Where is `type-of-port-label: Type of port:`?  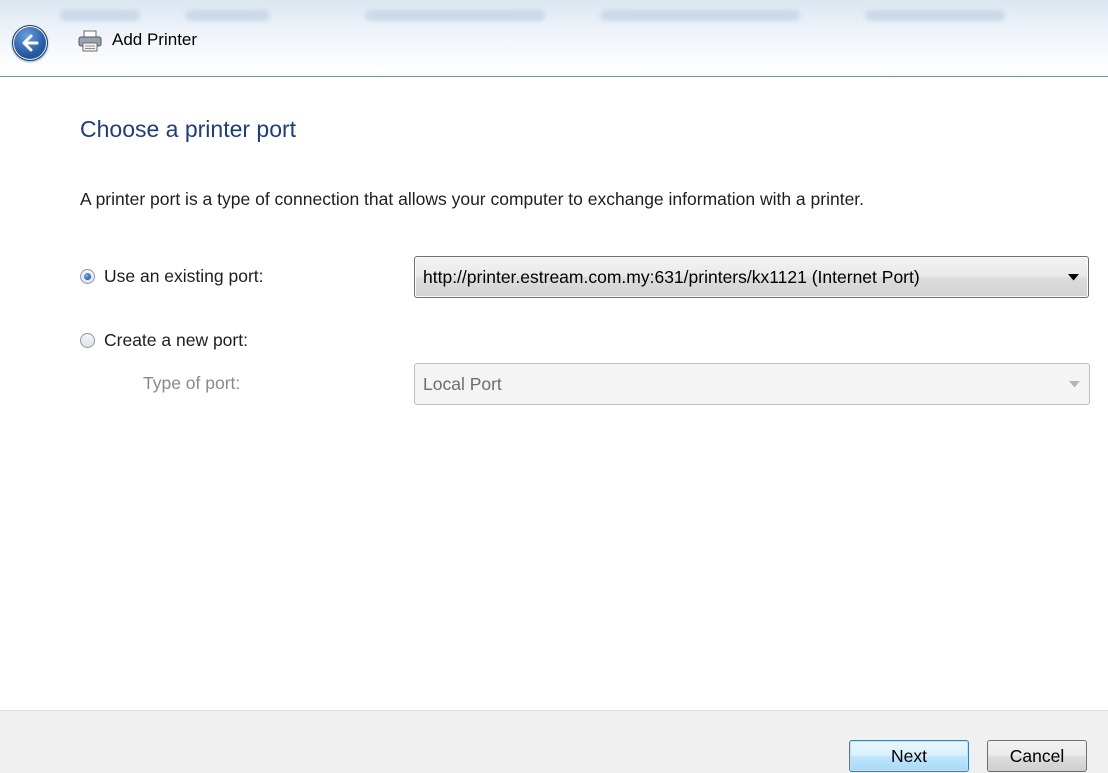
type-of-port-label: Type of port: is located at coordinates (192, 383).